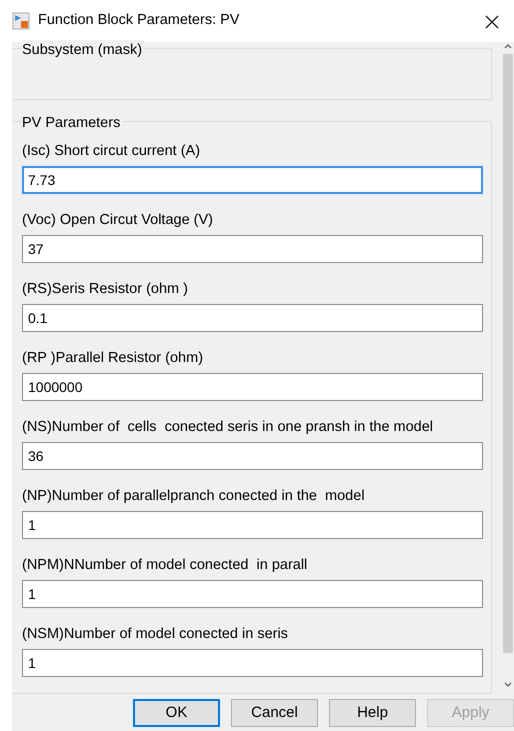 This screenshot has height=731, width=514. Describe the element at coordinates (252, 318) in the screenshot. I see `input-field: 0.1` at that location.